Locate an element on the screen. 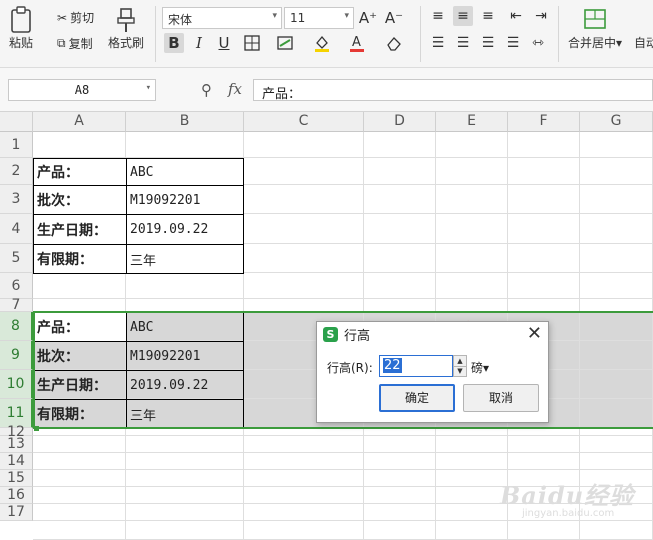  bold-icon: B is located at coordinates (174, 43).